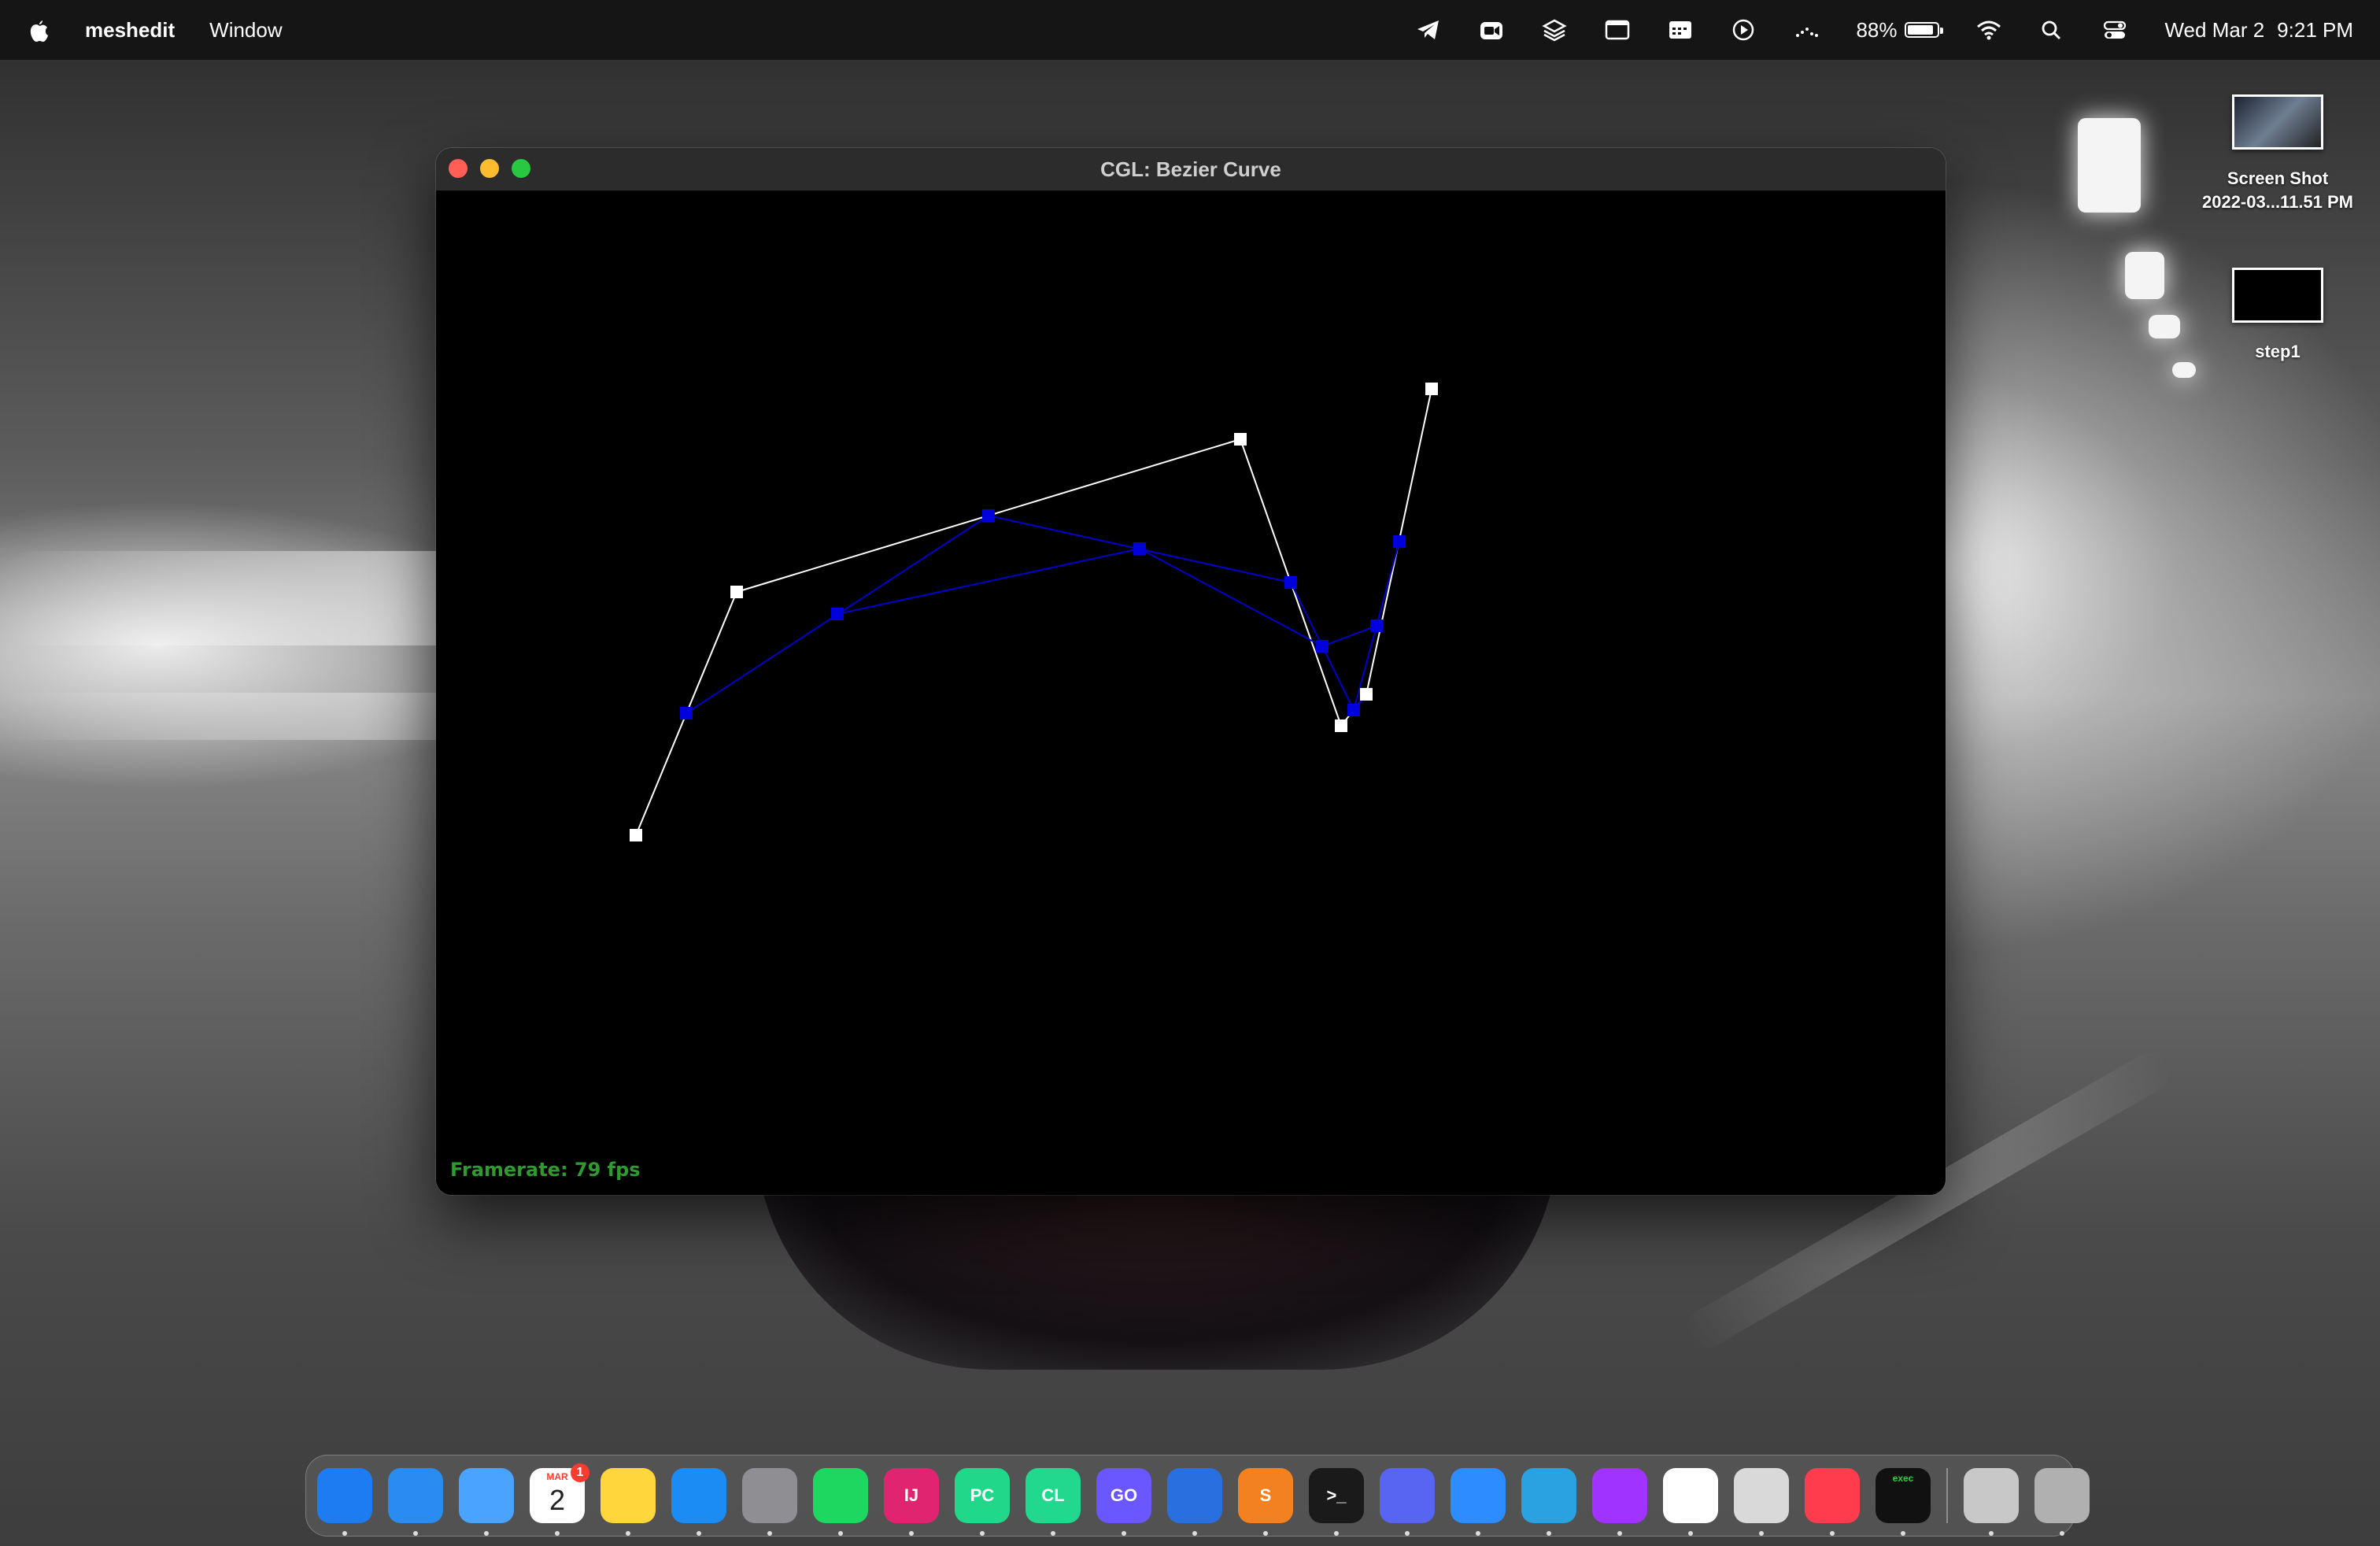  I want to click on dock-icon-text: GO, so click(1124, 1495).